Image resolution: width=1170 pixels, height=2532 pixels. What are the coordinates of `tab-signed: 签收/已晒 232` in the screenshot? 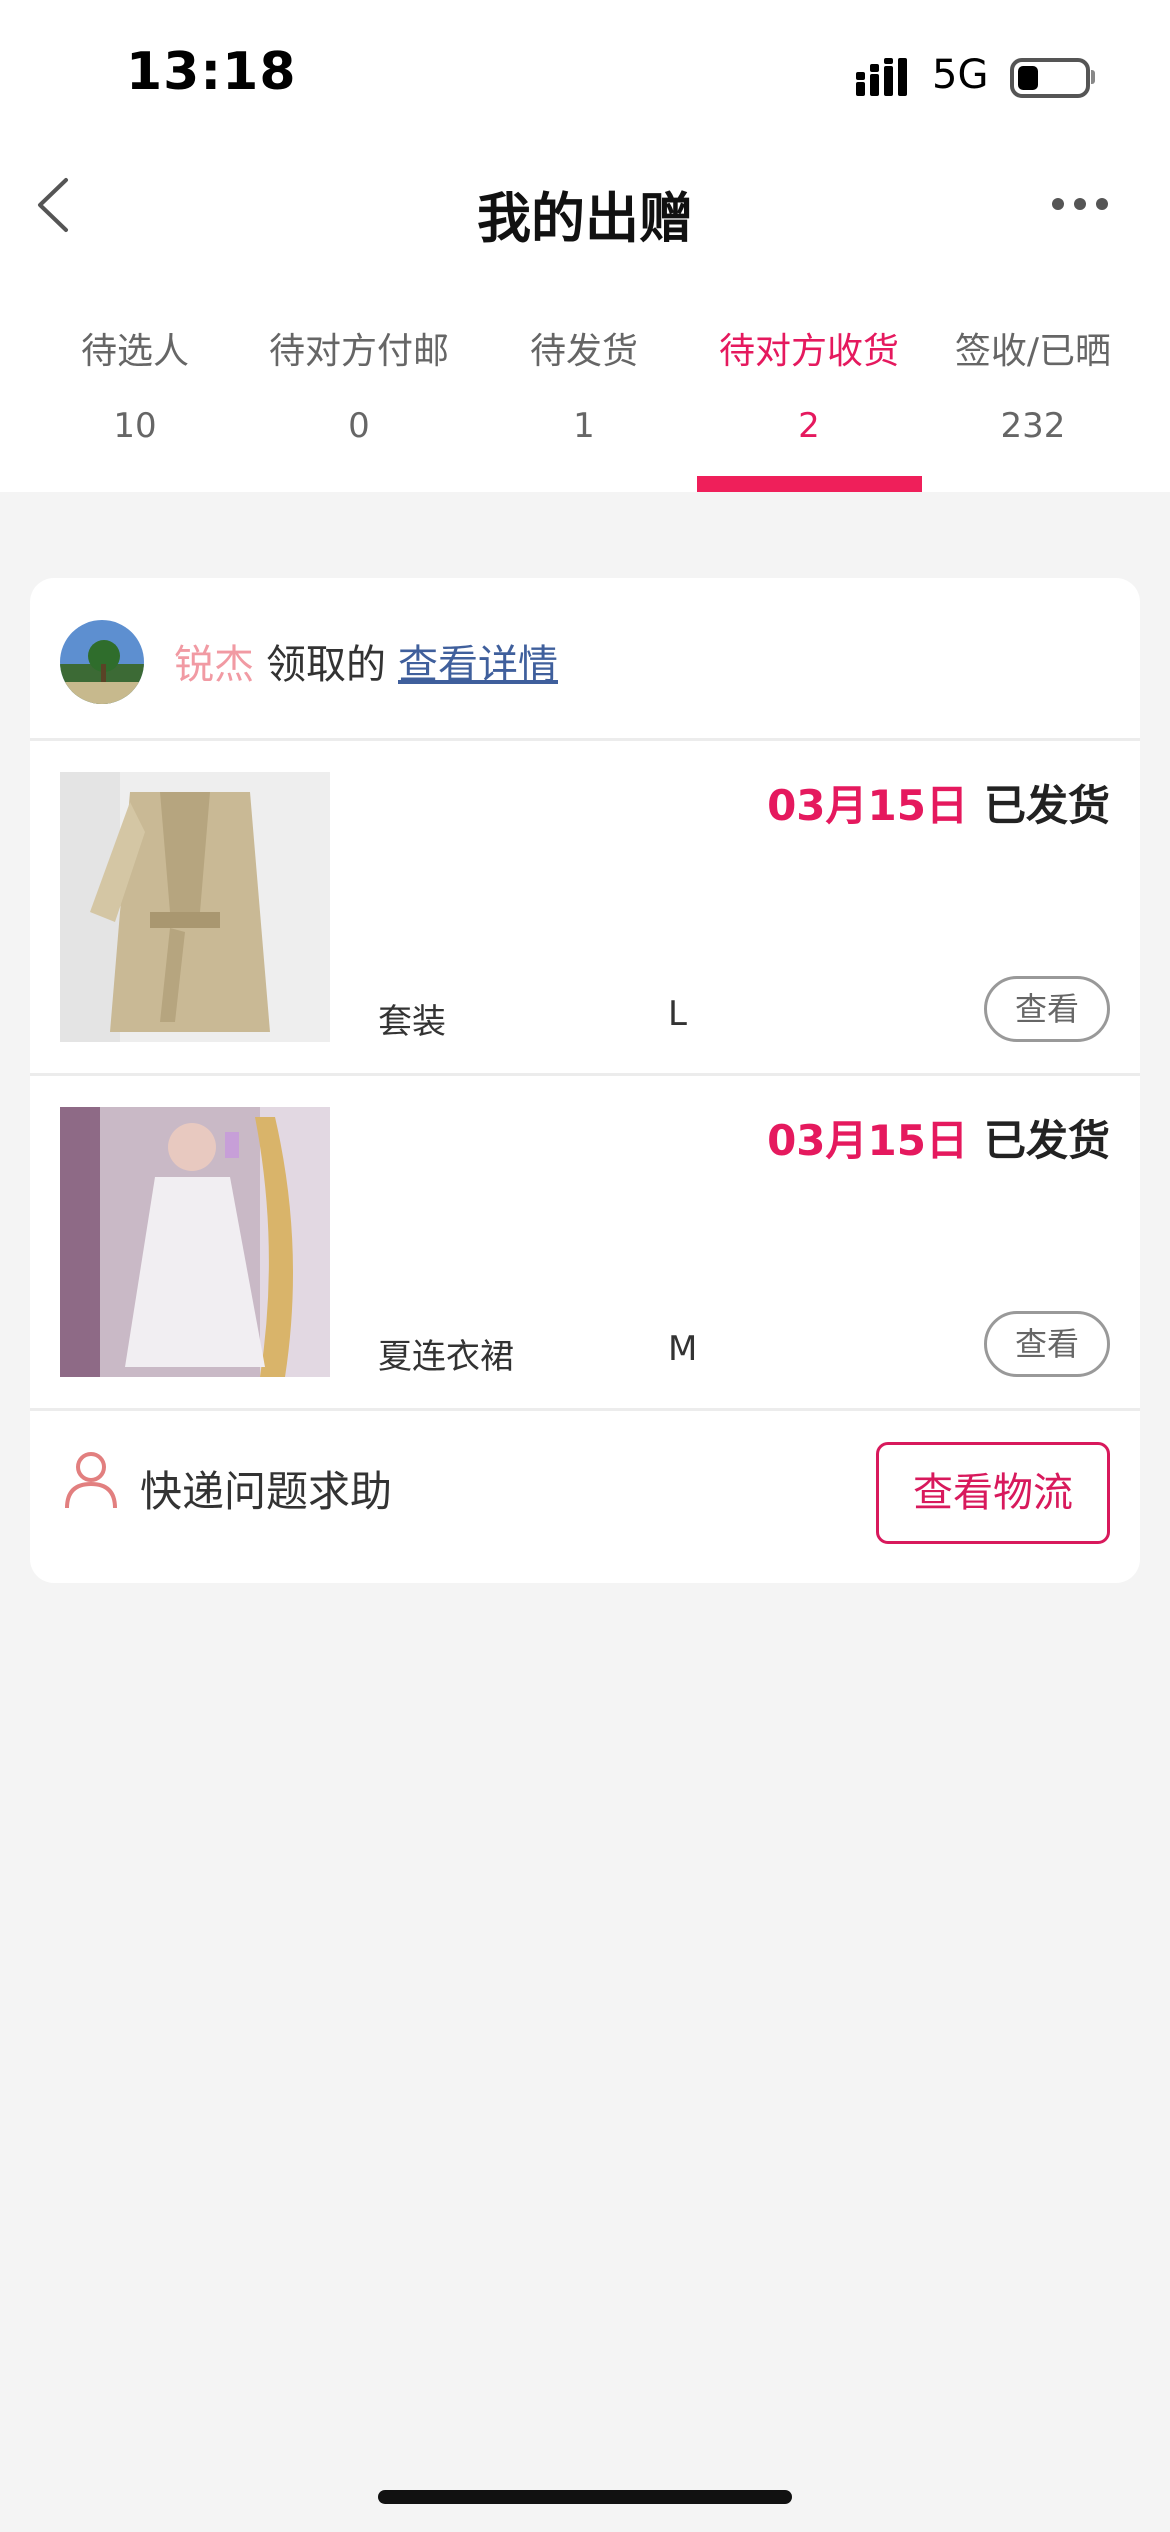 It's located at (1033, 384).